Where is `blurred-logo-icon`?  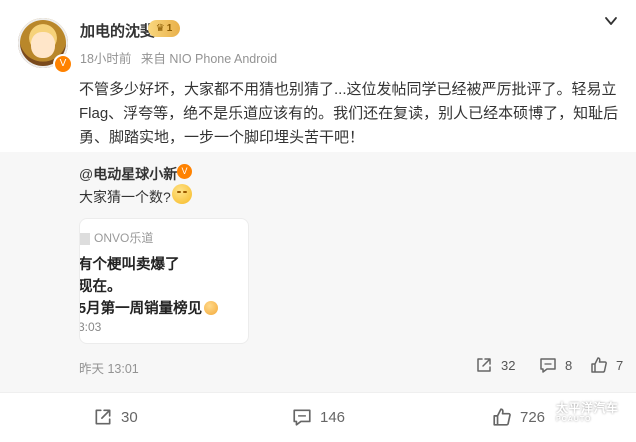
blurred-logo-icon is located at coordinates (85, 238).